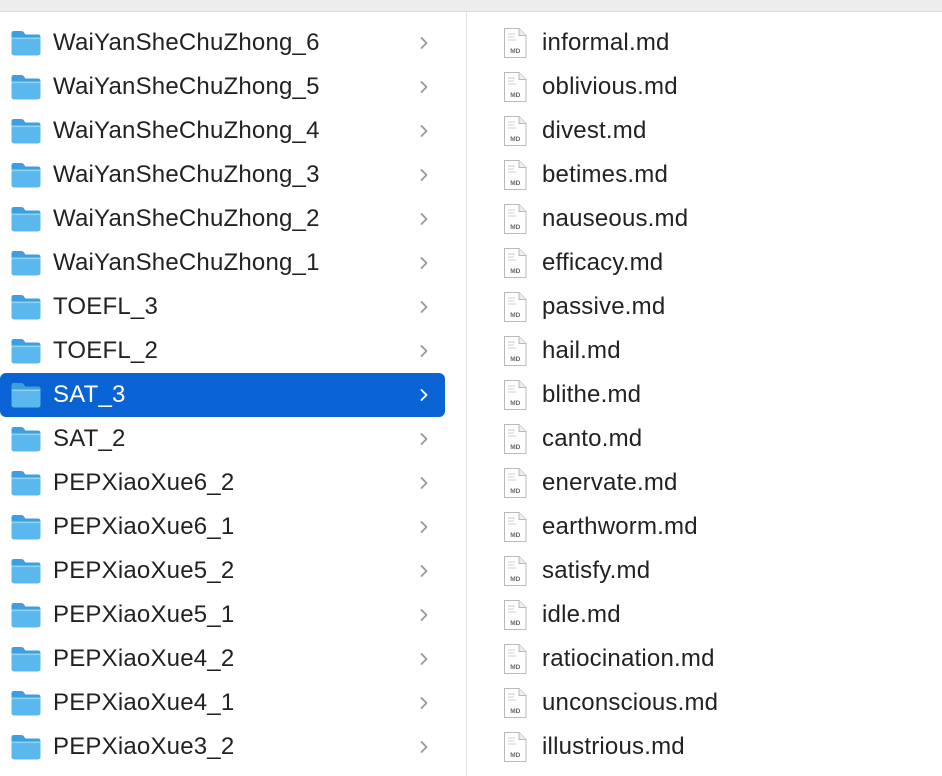 This screenshot has width=942, height=776. I want to click on folder-name: WaiYanSheChuZhong_6, so click(186, 42).